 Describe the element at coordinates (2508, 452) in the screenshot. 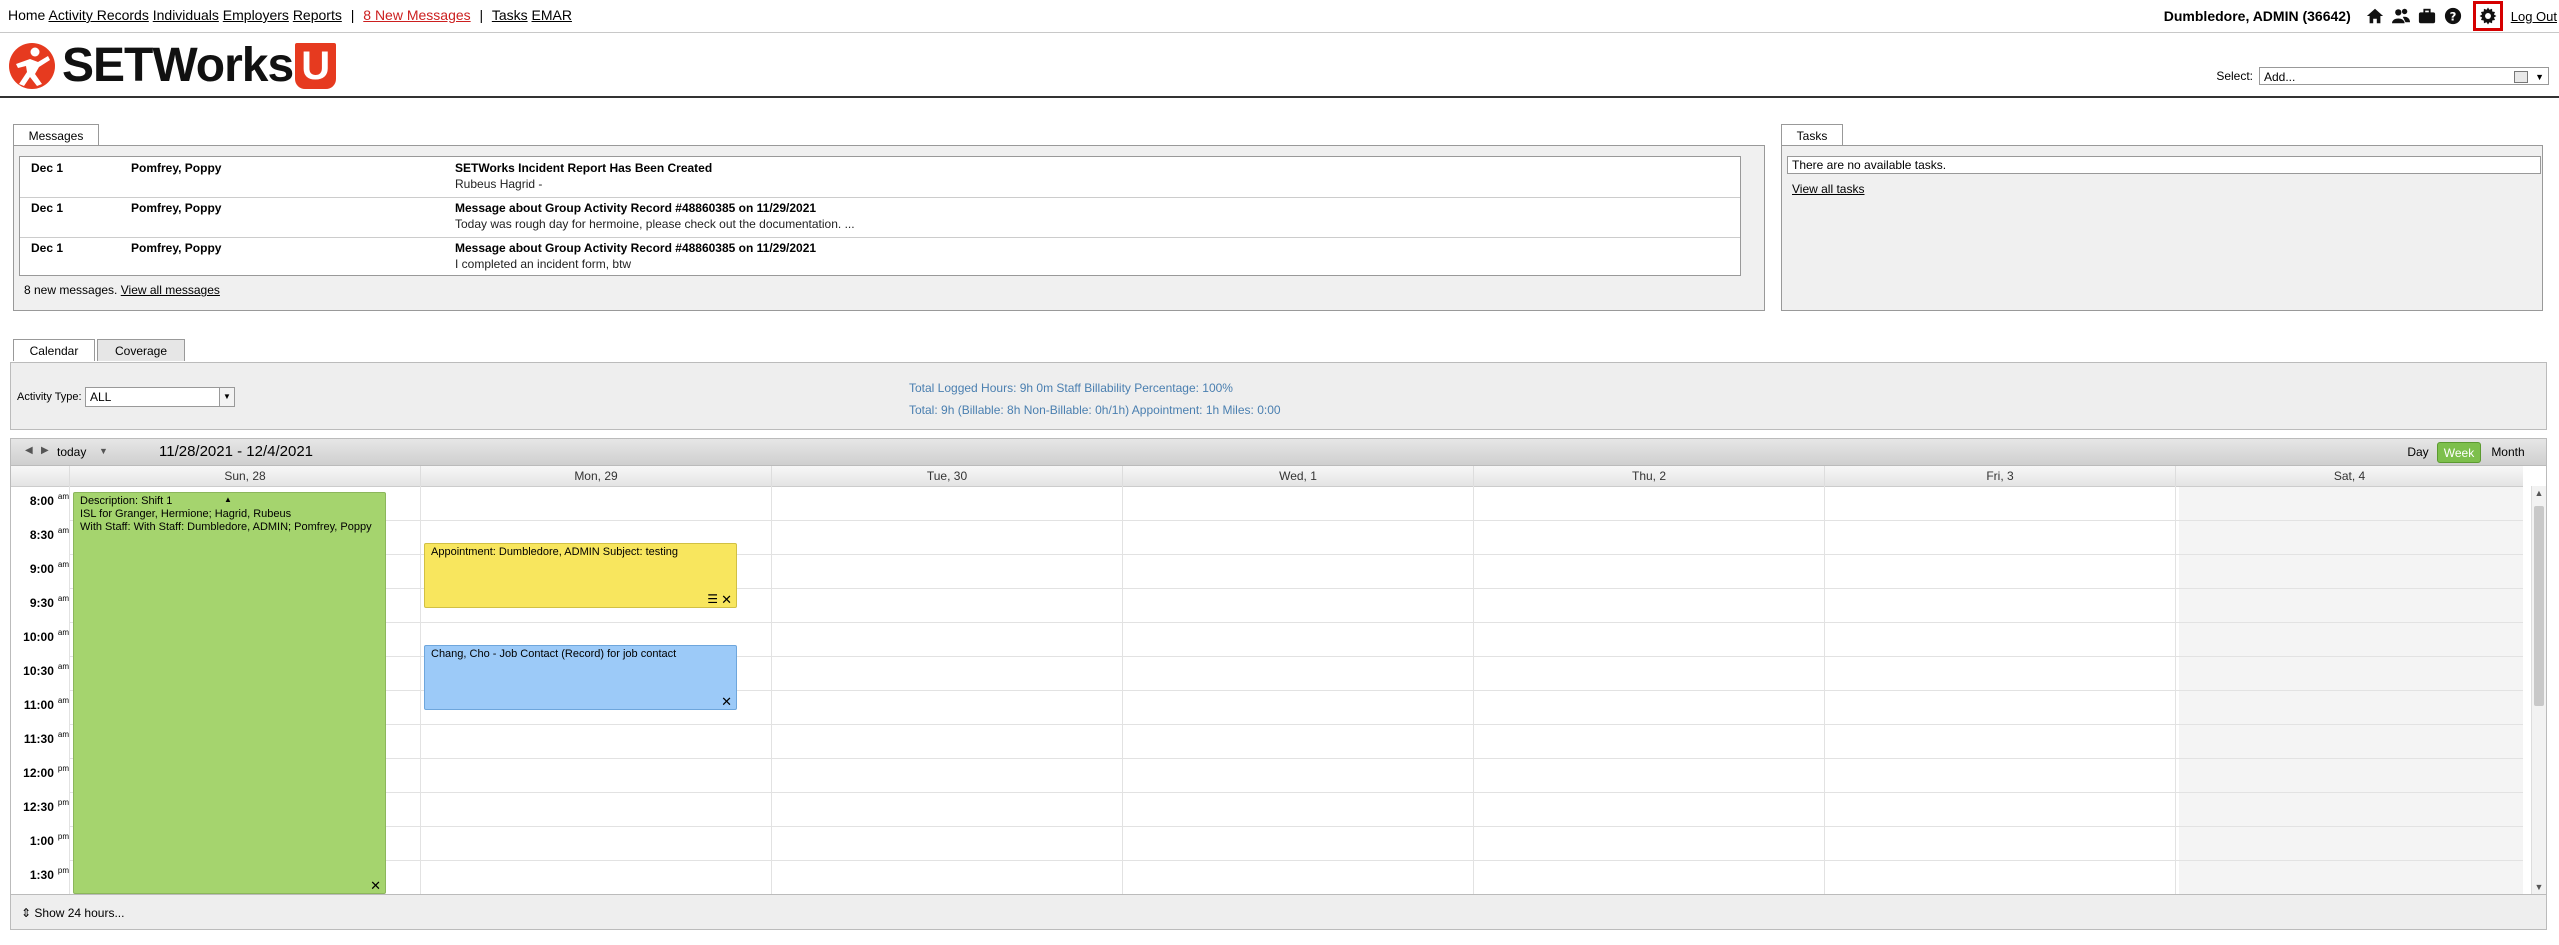

I see `view-month-button: Month` at that location.